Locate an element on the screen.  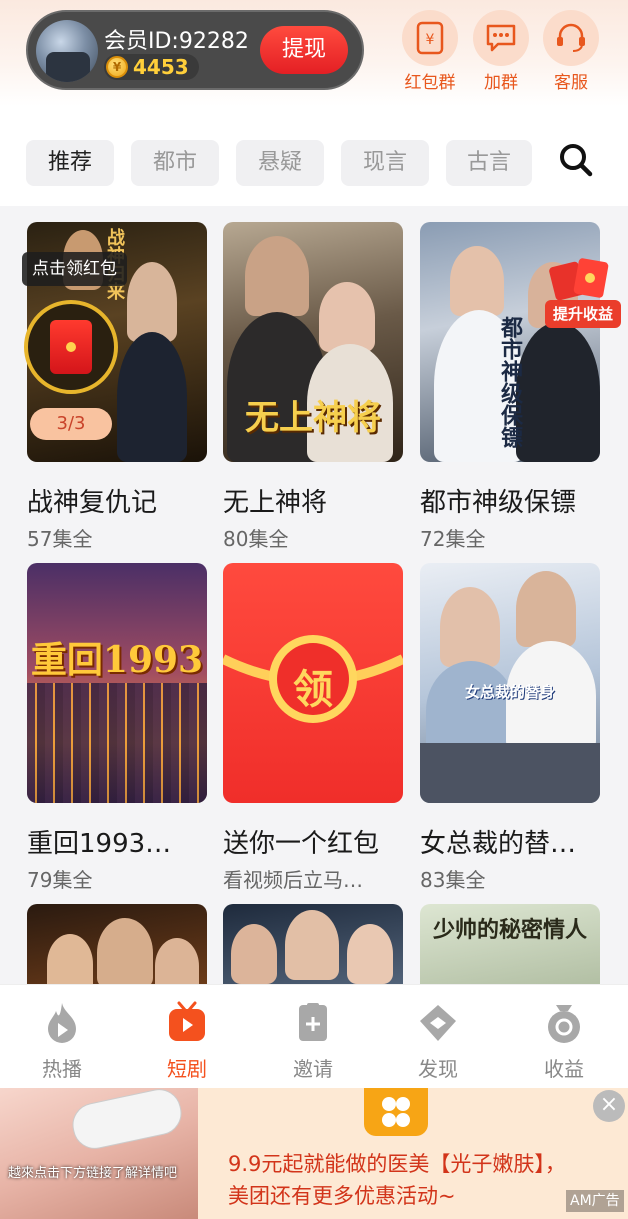
red-packet-claim-text: 领 is located at coordinates (313, 689).